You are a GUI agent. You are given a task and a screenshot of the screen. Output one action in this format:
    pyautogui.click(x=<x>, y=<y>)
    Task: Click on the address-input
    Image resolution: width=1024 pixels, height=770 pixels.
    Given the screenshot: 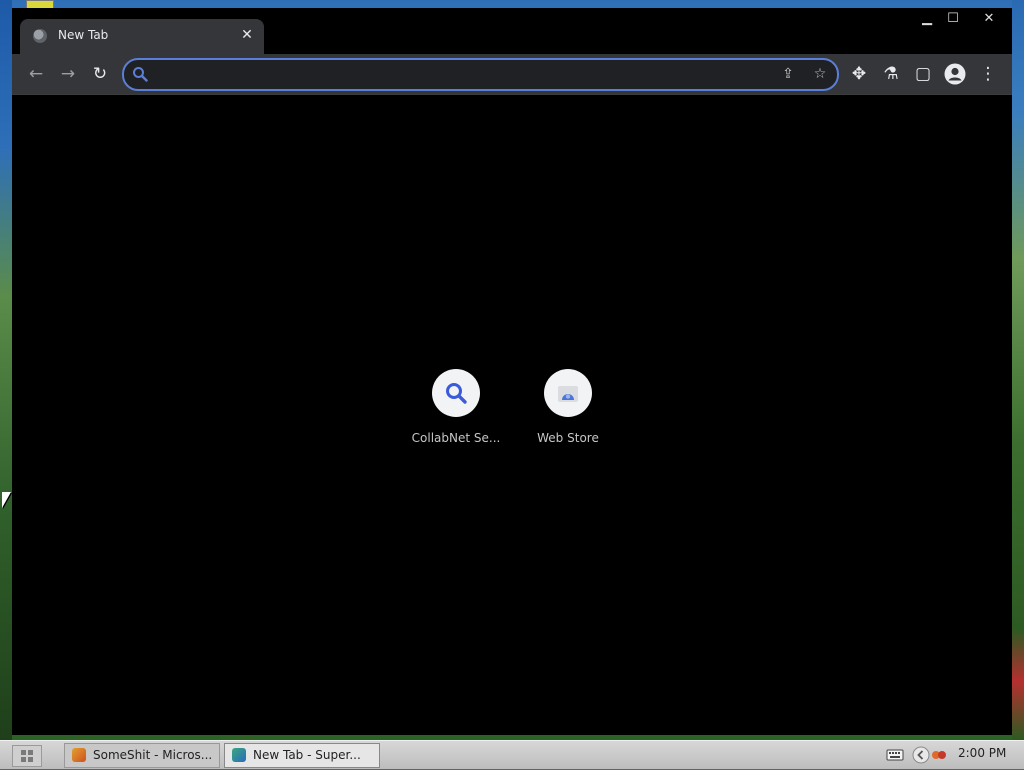 What is the action you would take?
    pyautogui.click(x=458, y=75)
    